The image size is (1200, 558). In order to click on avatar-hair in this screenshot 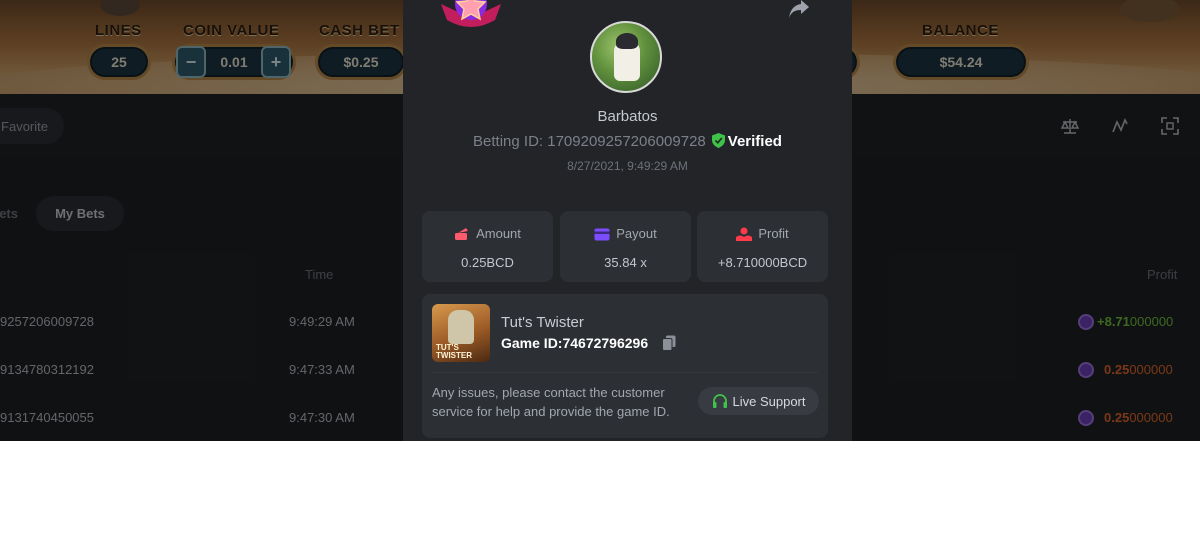, I will do `click(627, 41)`.